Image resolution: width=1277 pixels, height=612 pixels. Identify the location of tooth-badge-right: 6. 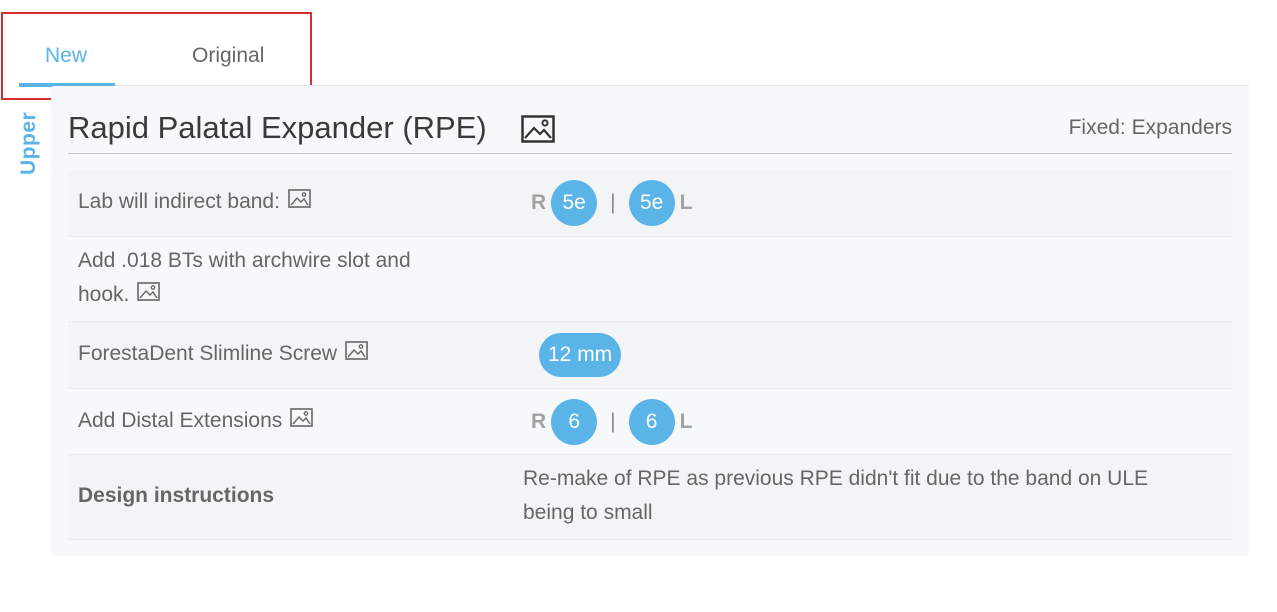
(574, 422).